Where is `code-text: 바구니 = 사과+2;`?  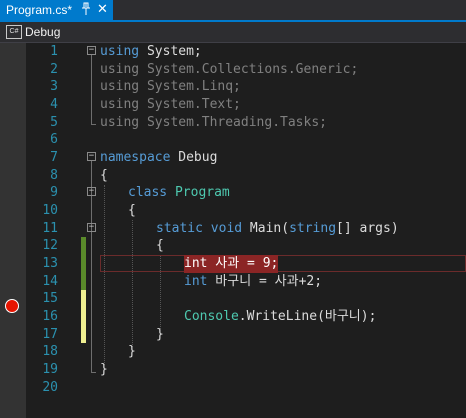 code-text: 바구니 = 사과+2; is located at coordinates (265, 281).